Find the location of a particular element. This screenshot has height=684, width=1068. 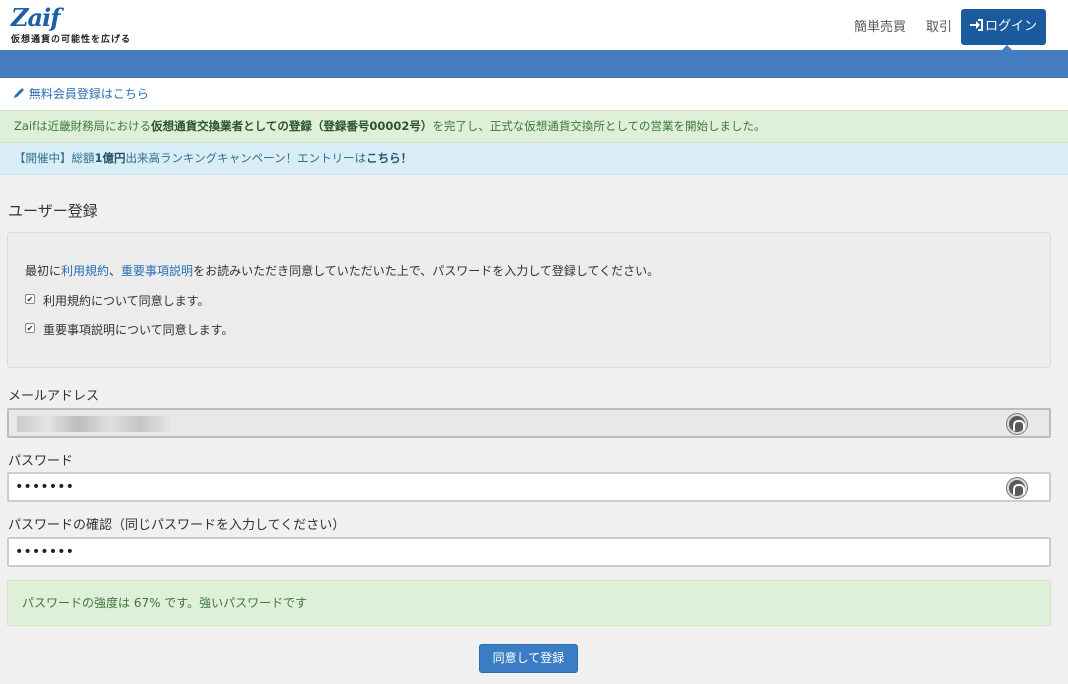

campaign-entry-link: こちら！ is located at coordinates (389, 158).